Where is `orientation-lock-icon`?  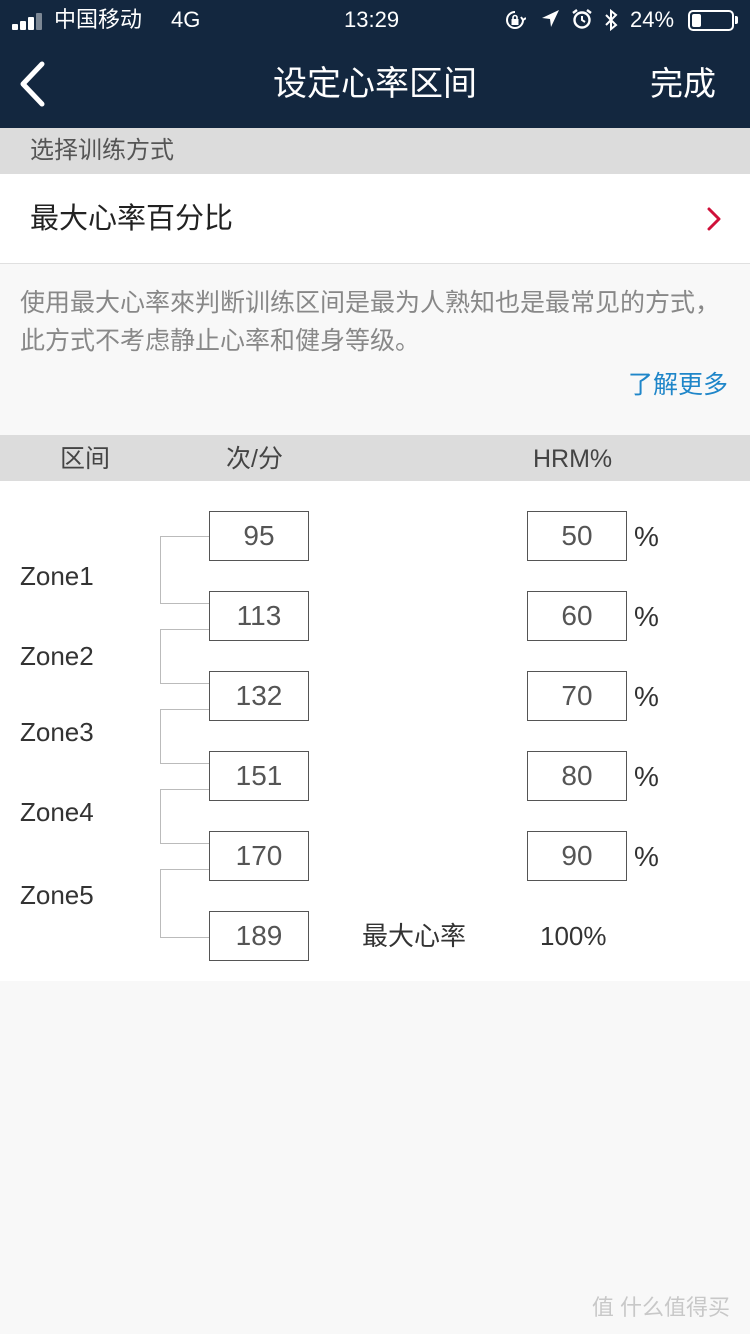 orientation-lock-icon is located at coordinates (516, 20).